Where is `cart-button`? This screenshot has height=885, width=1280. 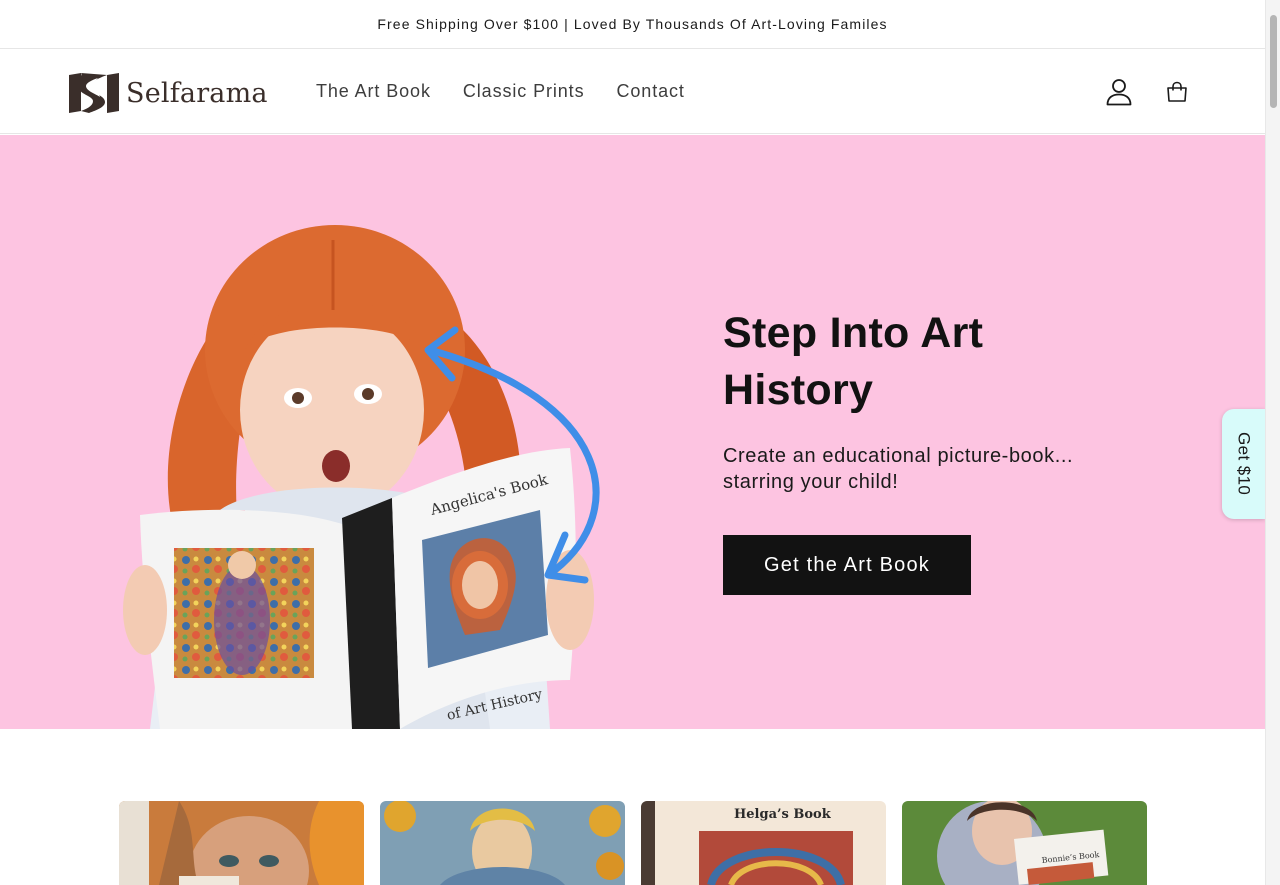 cart-button is located at coordinates (1177, 92).